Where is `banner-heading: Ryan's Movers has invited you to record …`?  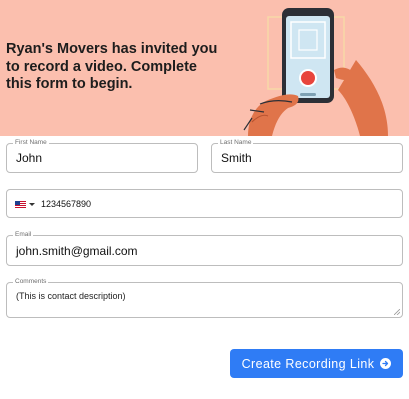 banner-heading: Ryan's Movers has invited you to record … is located at coordinates (112, 66).